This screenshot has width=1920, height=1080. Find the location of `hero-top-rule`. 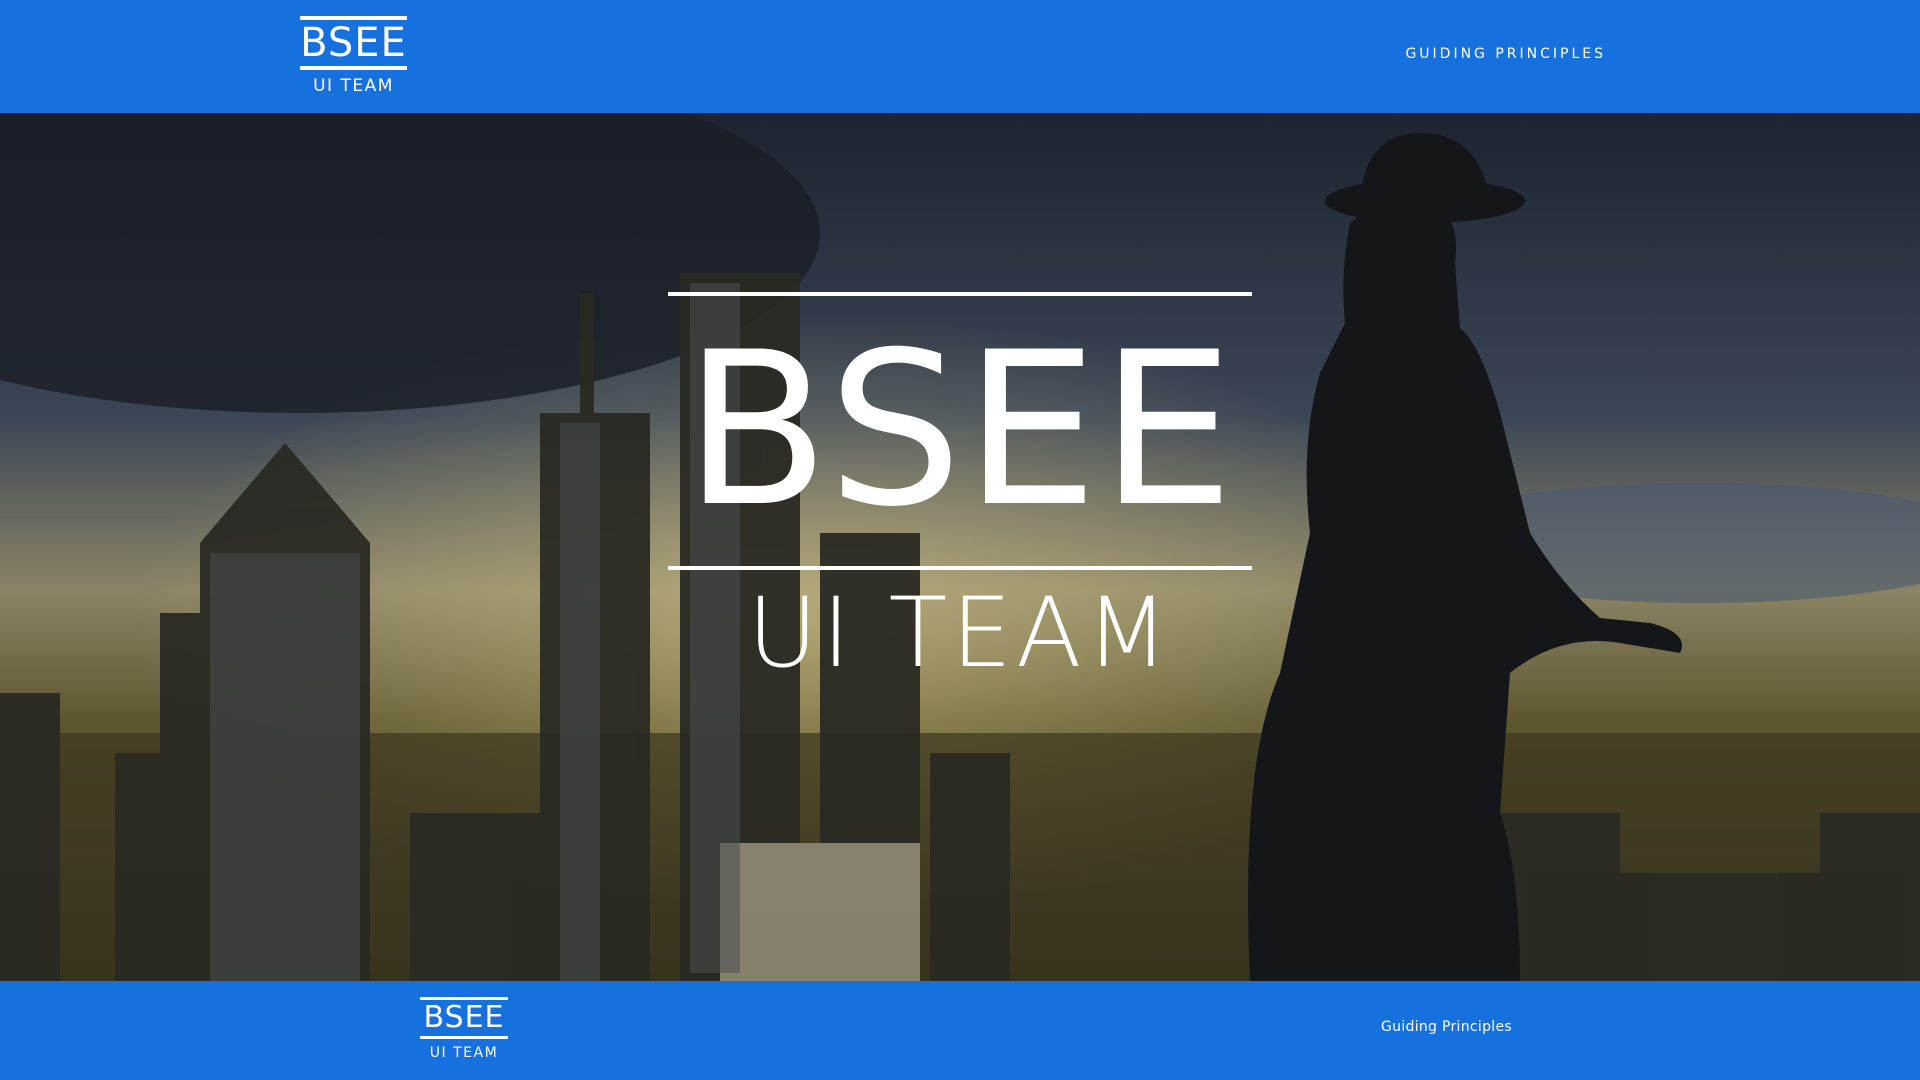

hero-top-rule is located at coordinates (960, 294).